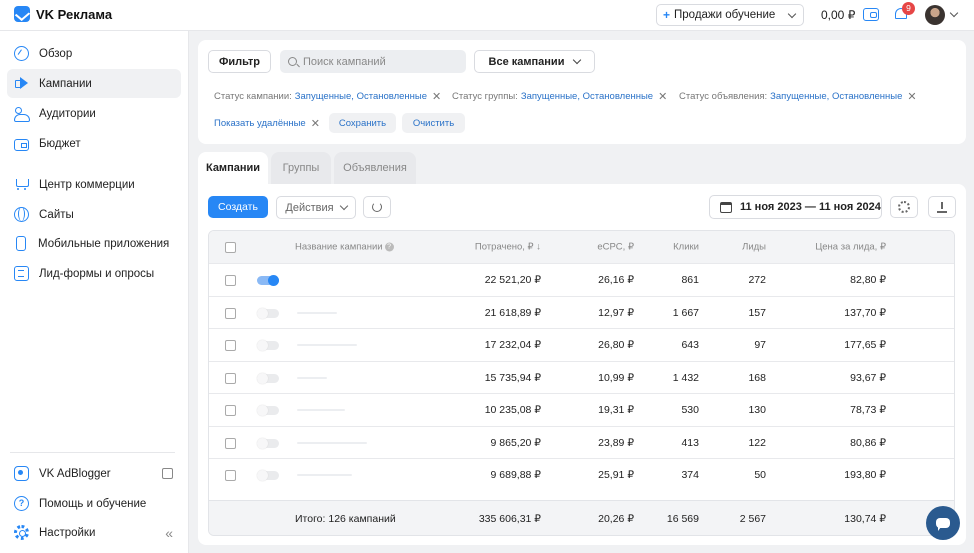 Image resolution: width=974 pixels, height=553 pixels. I want to click on save-filter-button: Сохранить, so click(362, 123).